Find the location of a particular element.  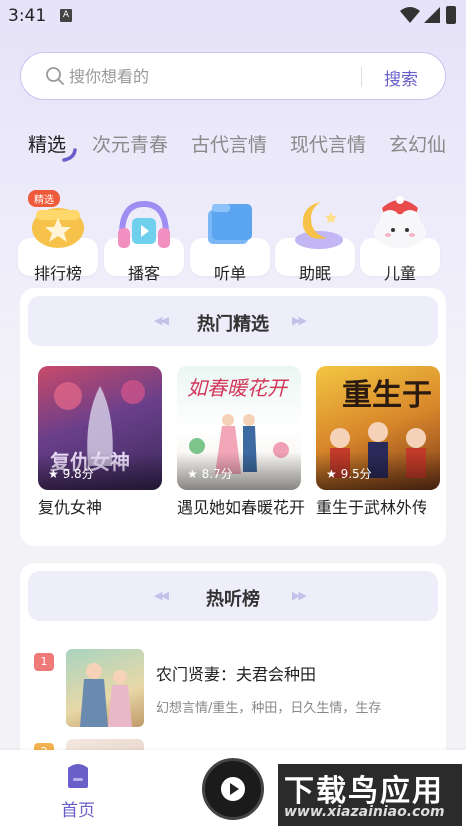

category-label: 听单 is located at coordinates (229, 273).